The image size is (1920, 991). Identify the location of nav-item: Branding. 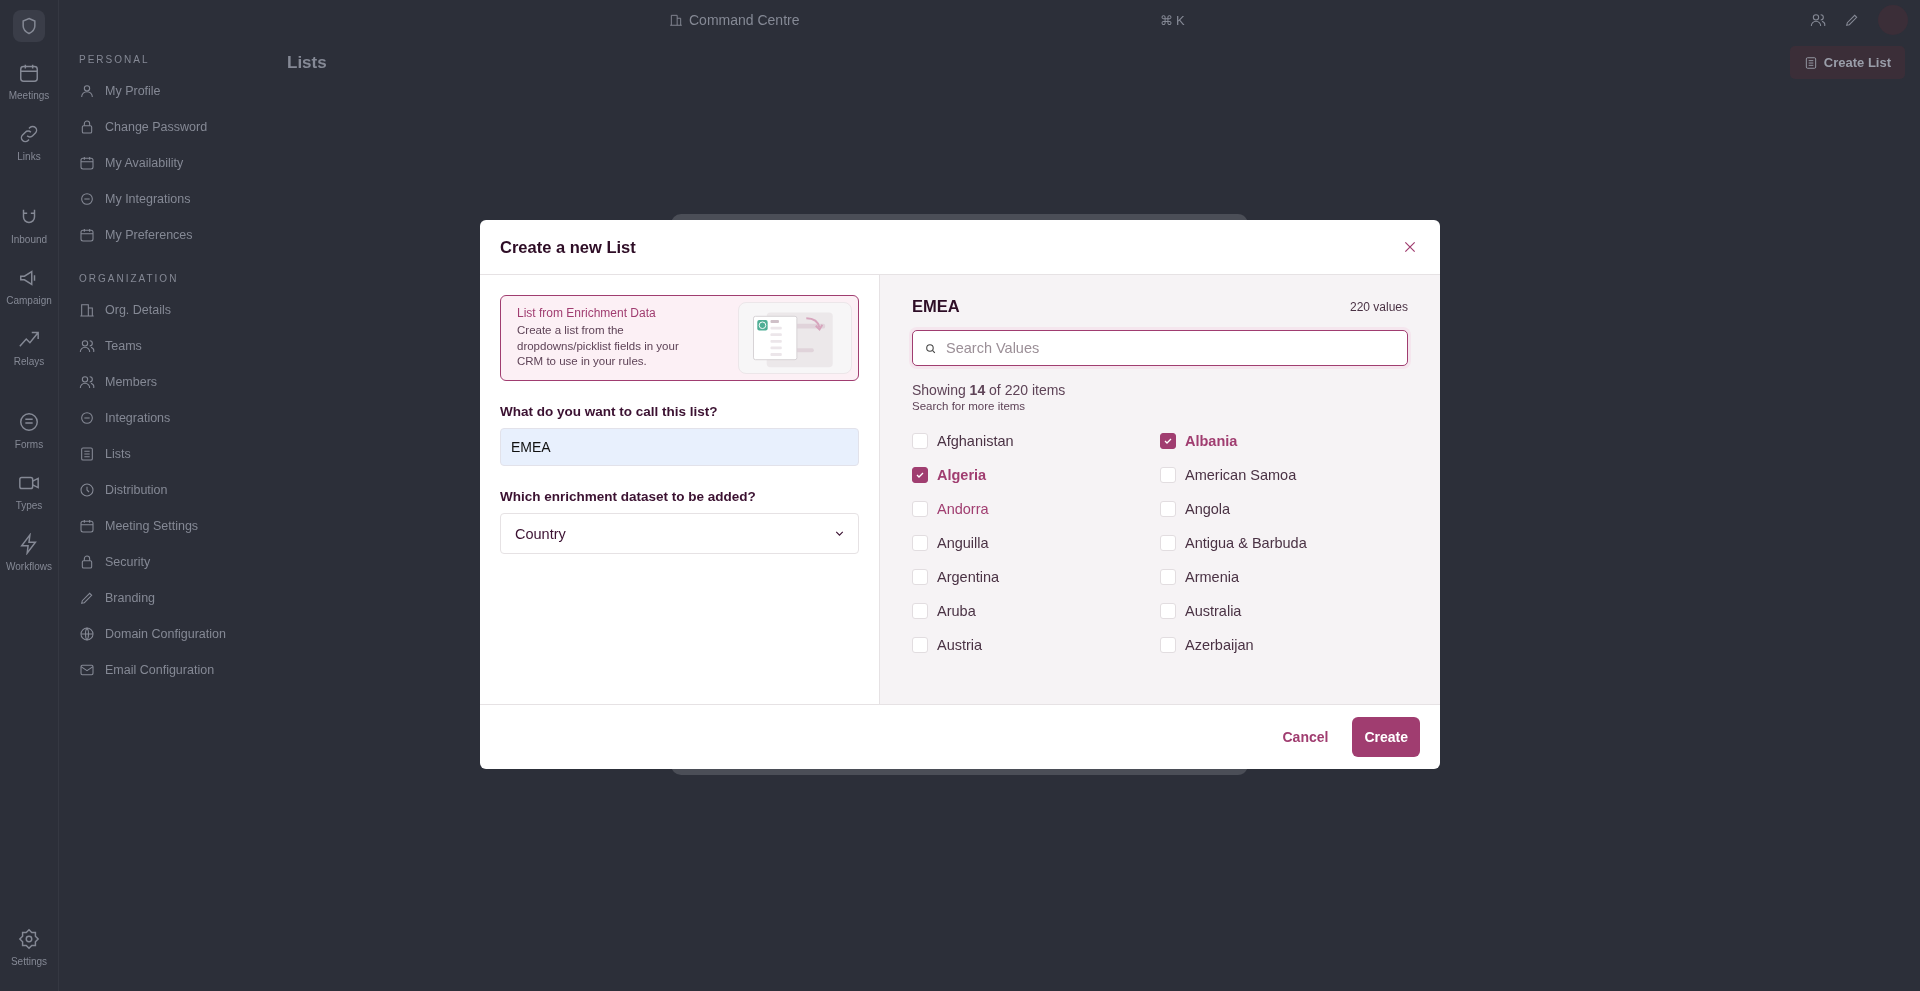
(174, 598).